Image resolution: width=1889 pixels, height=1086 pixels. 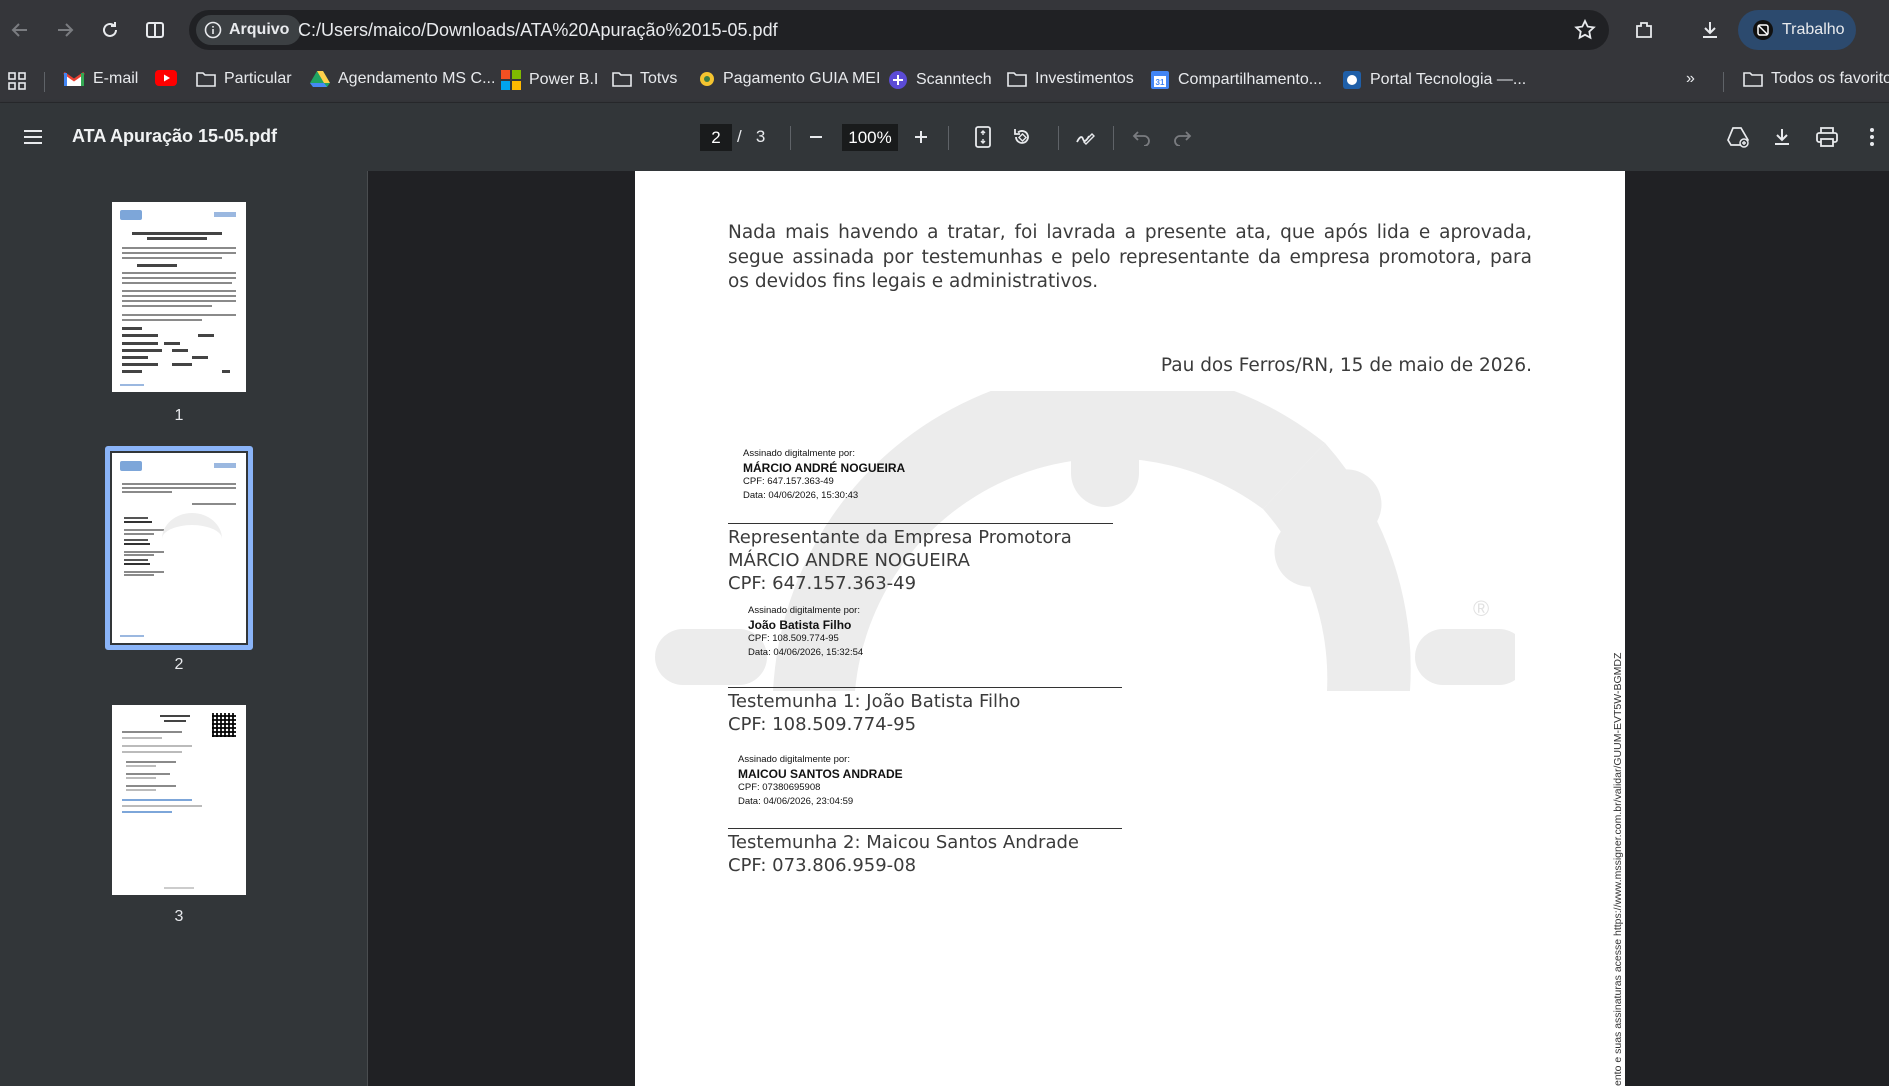 What do you see at coordinates (983, 137) in the screenshot?
I see `fit-page-icon` at bounding box center [983, 137].